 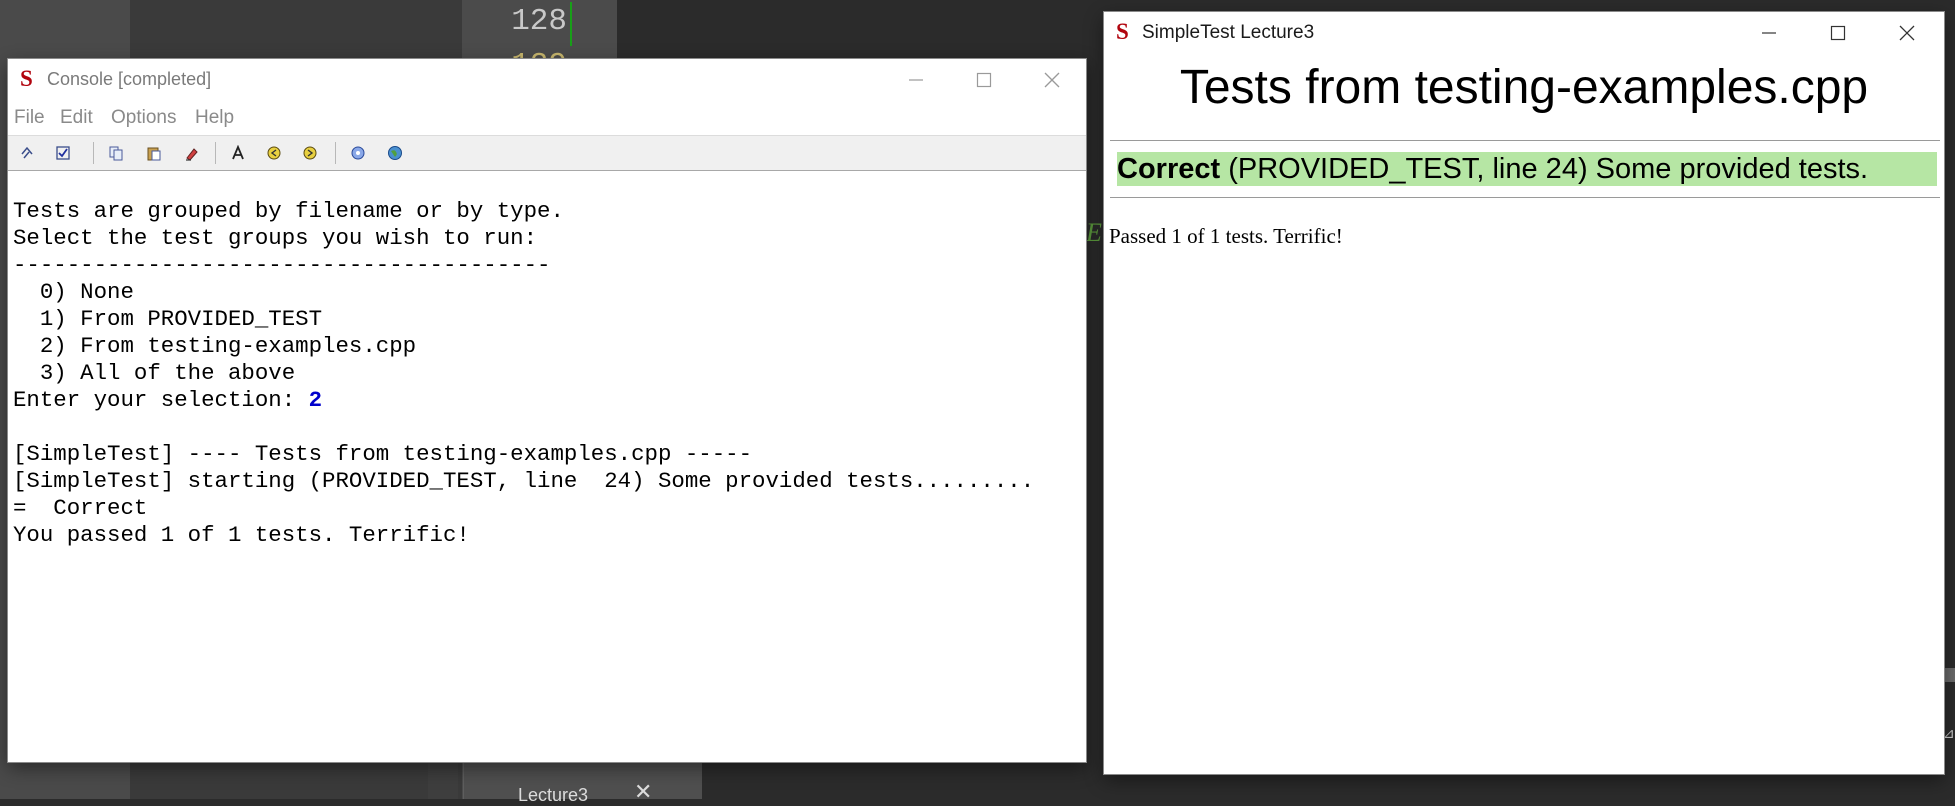 I want to click on console-line: You passed 1 of 1 tests. Terrific!, so click(x=241, y=535).